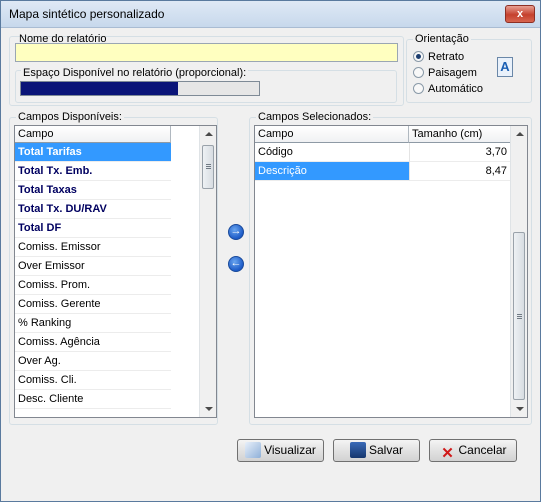 Image resolution: width=543 pixels, height=504 pixels. I want to click on selected-label: Campos Selecionados:, so click(315, 117).